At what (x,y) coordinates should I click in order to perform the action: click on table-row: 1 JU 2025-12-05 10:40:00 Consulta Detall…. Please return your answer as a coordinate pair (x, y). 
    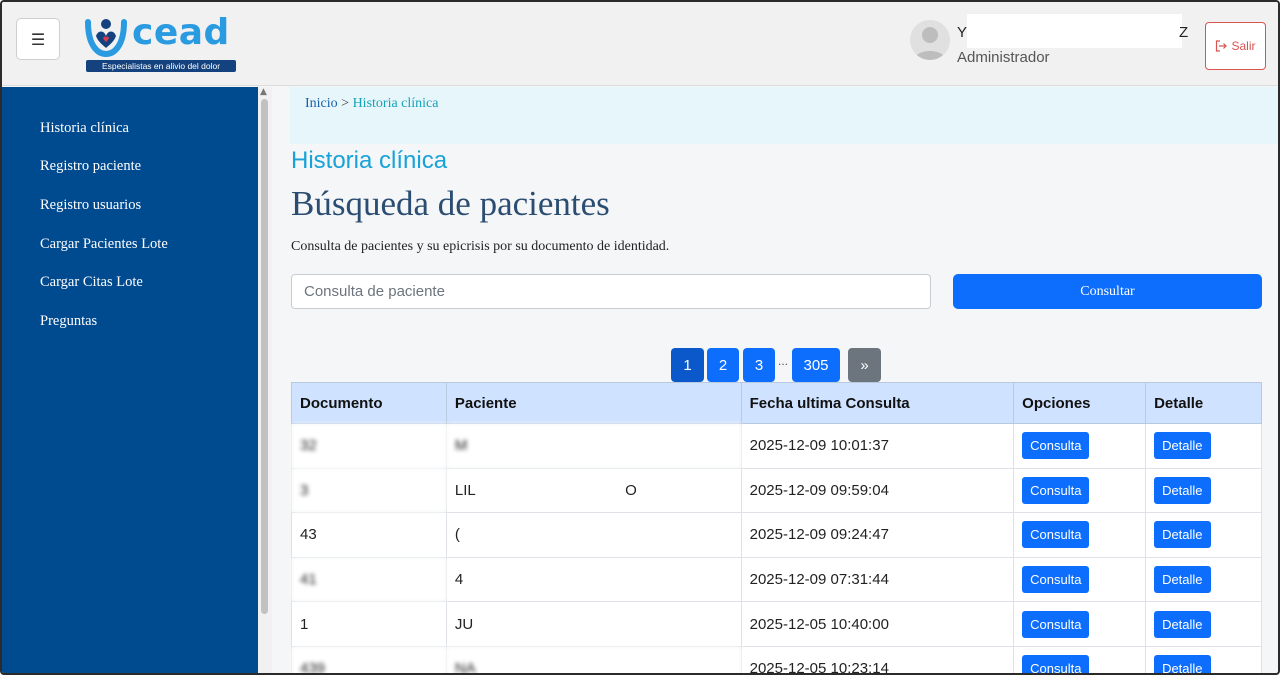
    Looking at the image, I should click on (776, 624).